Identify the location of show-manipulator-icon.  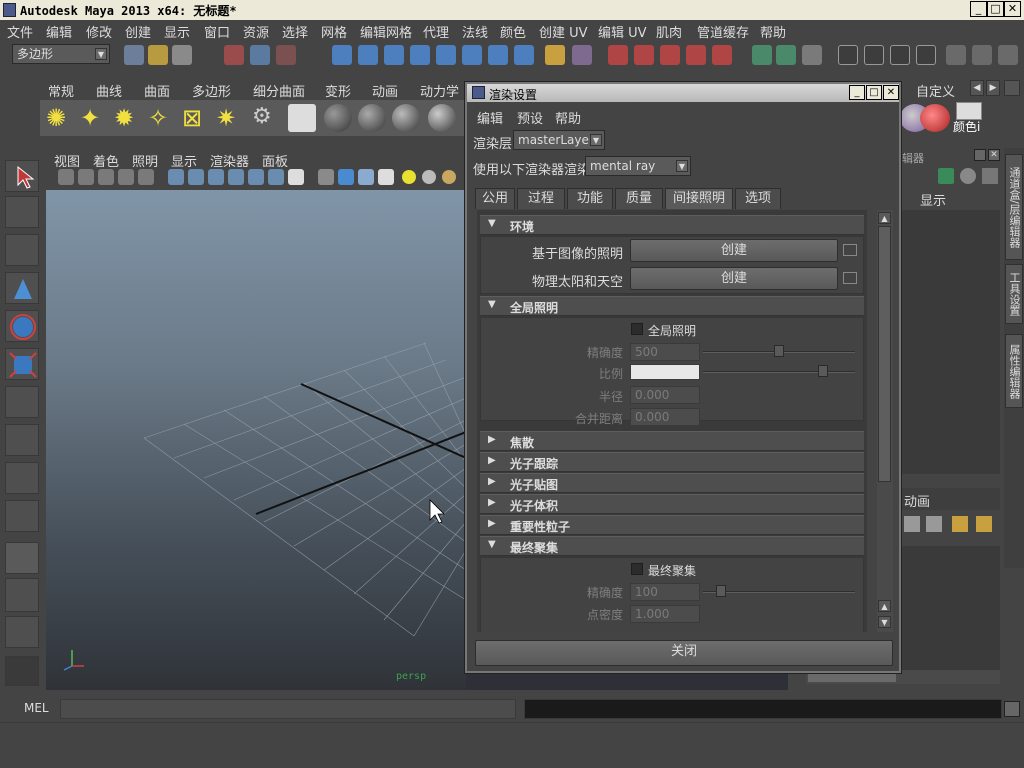
(22, 478).